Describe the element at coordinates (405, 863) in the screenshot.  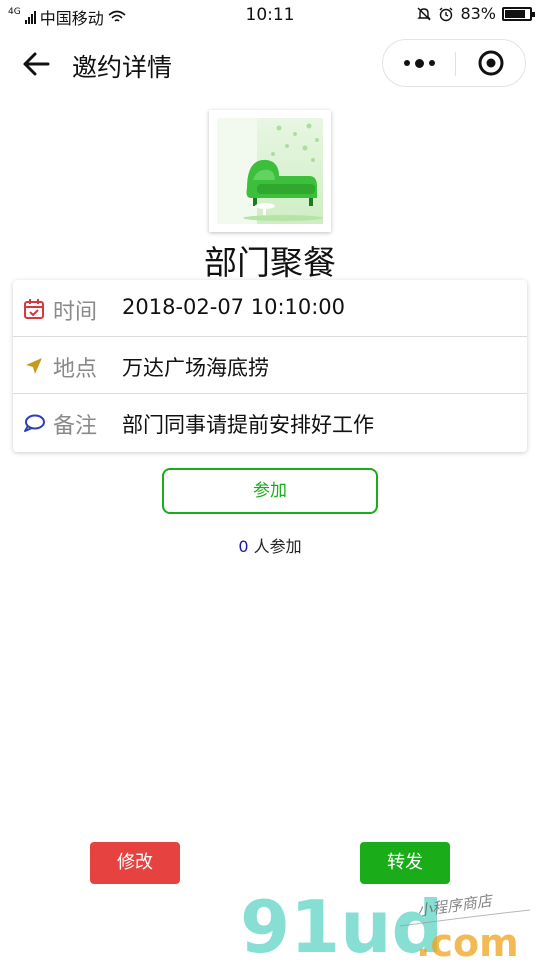
I see `share-button: 转发` at that location.